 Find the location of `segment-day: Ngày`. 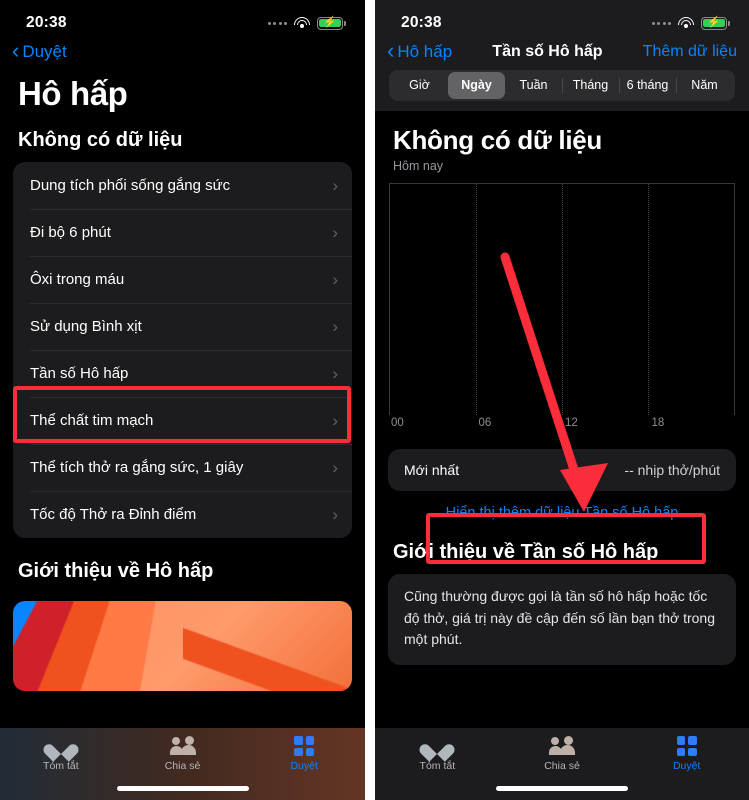

segment-day: Ngày is located at coordinates (476, 85).